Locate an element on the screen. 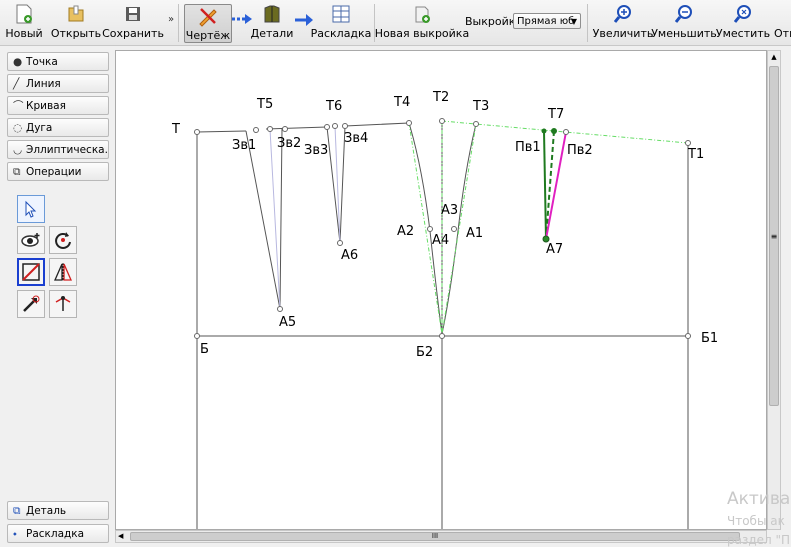 The width and height of the screenshot is (791, 547). separator is located at coordinates (178, 23).